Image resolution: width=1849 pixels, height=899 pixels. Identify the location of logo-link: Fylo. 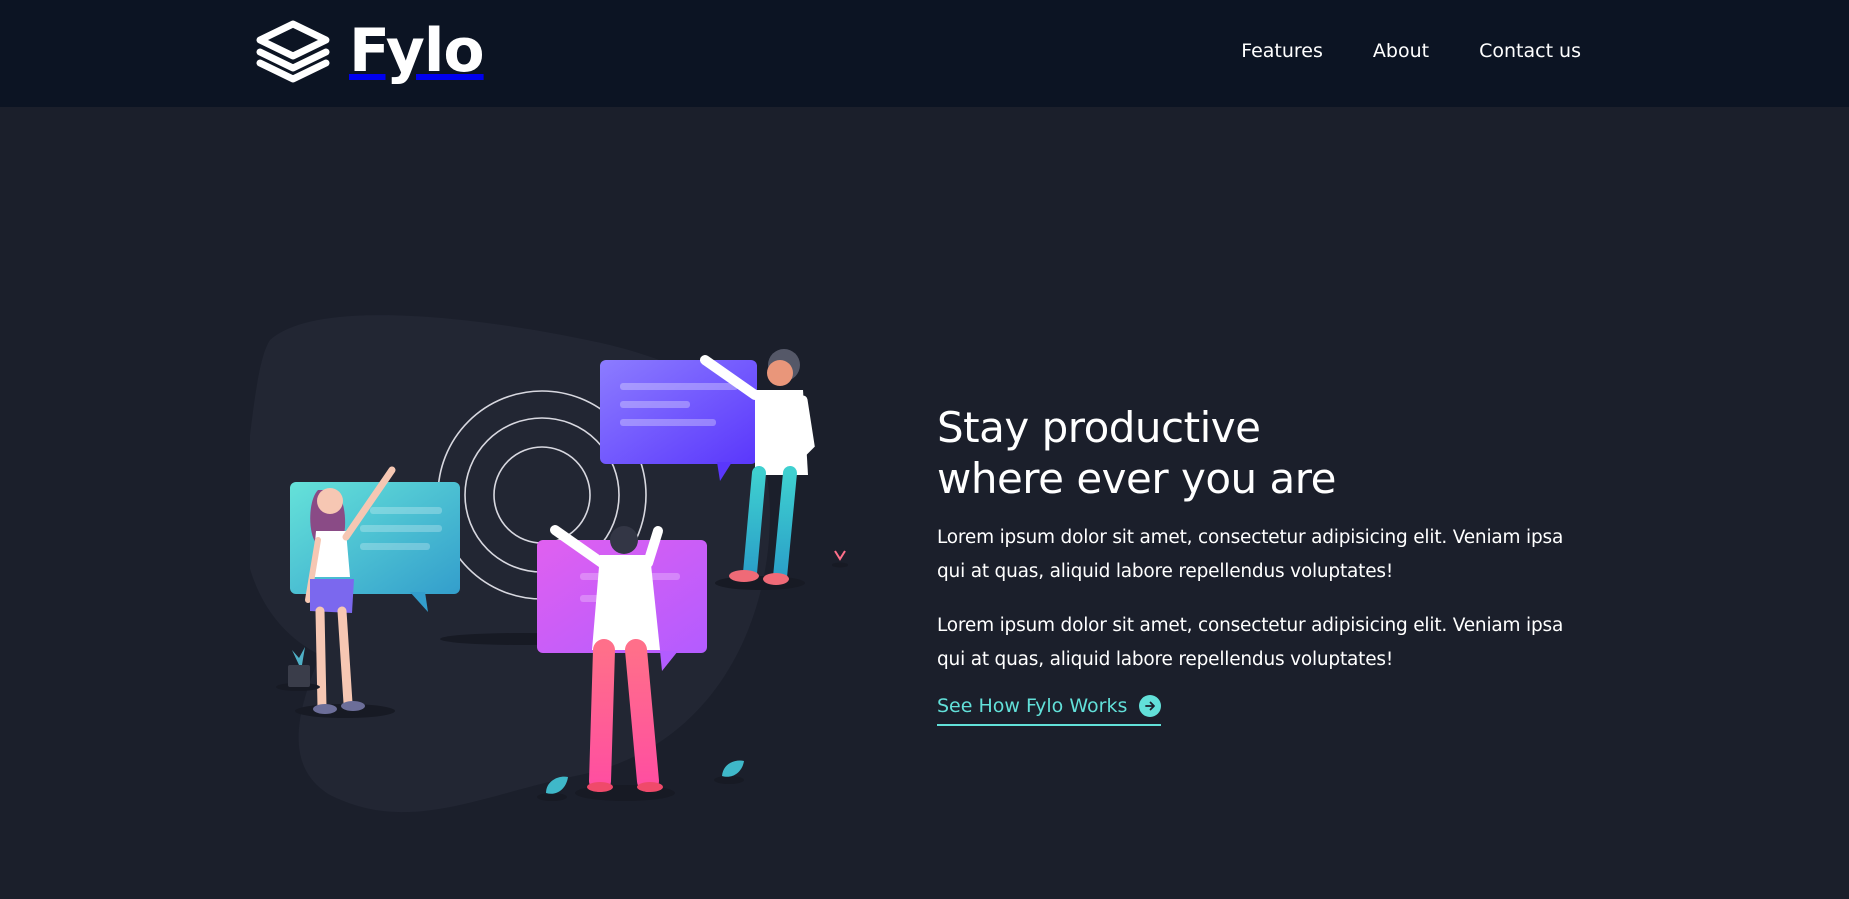
(370, 51).